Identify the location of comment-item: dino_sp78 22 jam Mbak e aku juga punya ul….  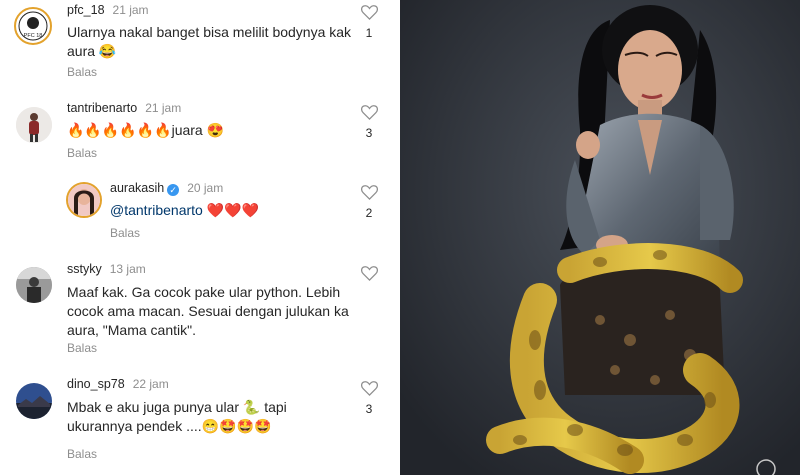
(200, 422).